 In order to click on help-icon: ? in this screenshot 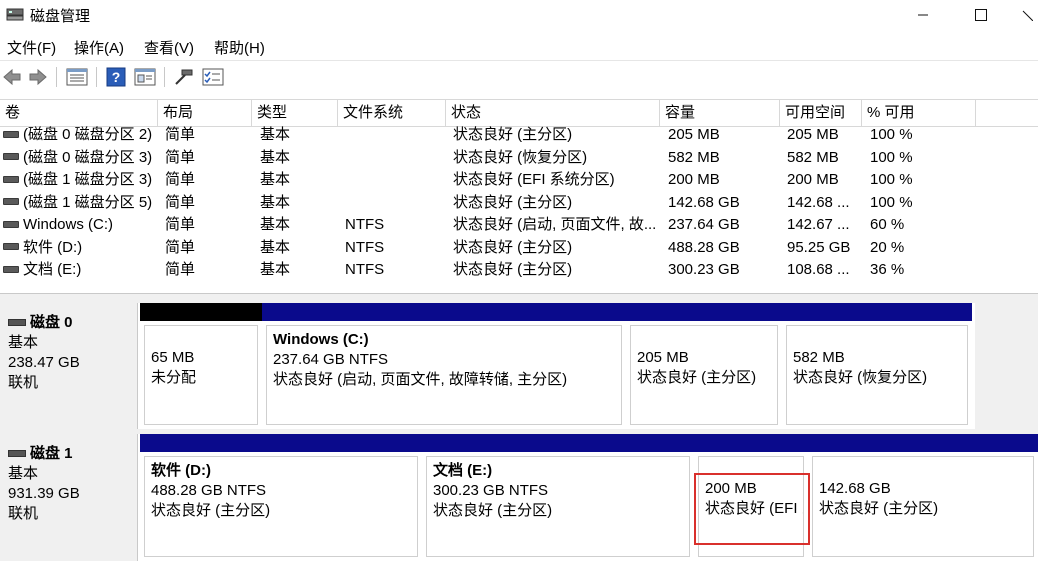, I will do `click(116, 77)`.